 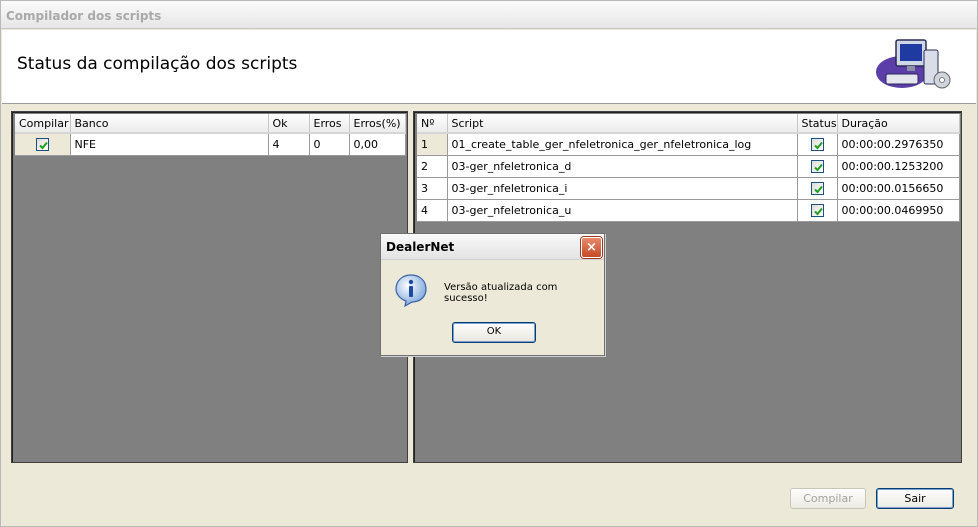 What do you see at coordinates (622, 210) in the screenshot?
I see `script-cell: 03-ger_nfeletronica_u` at bounding box center [622, 210].